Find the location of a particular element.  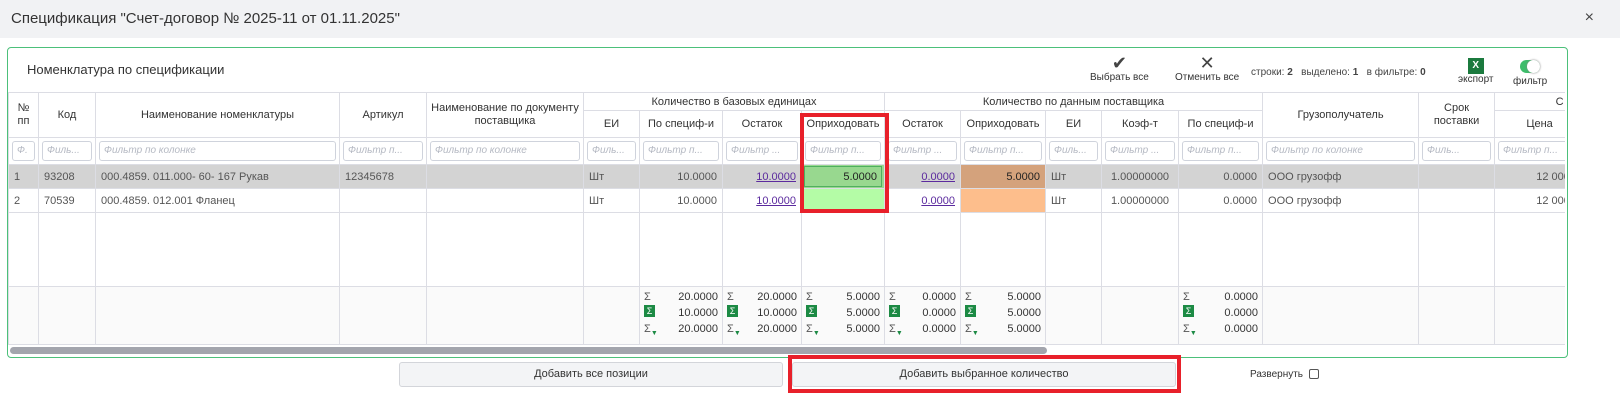

cell-name: 000.4859. 011.000- 60- 167 Рукав is located at coordinates (217, 176).